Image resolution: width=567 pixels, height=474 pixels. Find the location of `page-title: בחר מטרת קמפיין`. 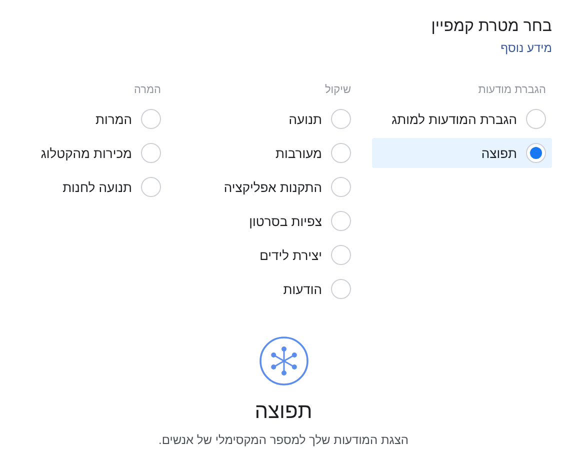

page-title: בחר מטרת קמפיין is located at coordinates (491, 27).